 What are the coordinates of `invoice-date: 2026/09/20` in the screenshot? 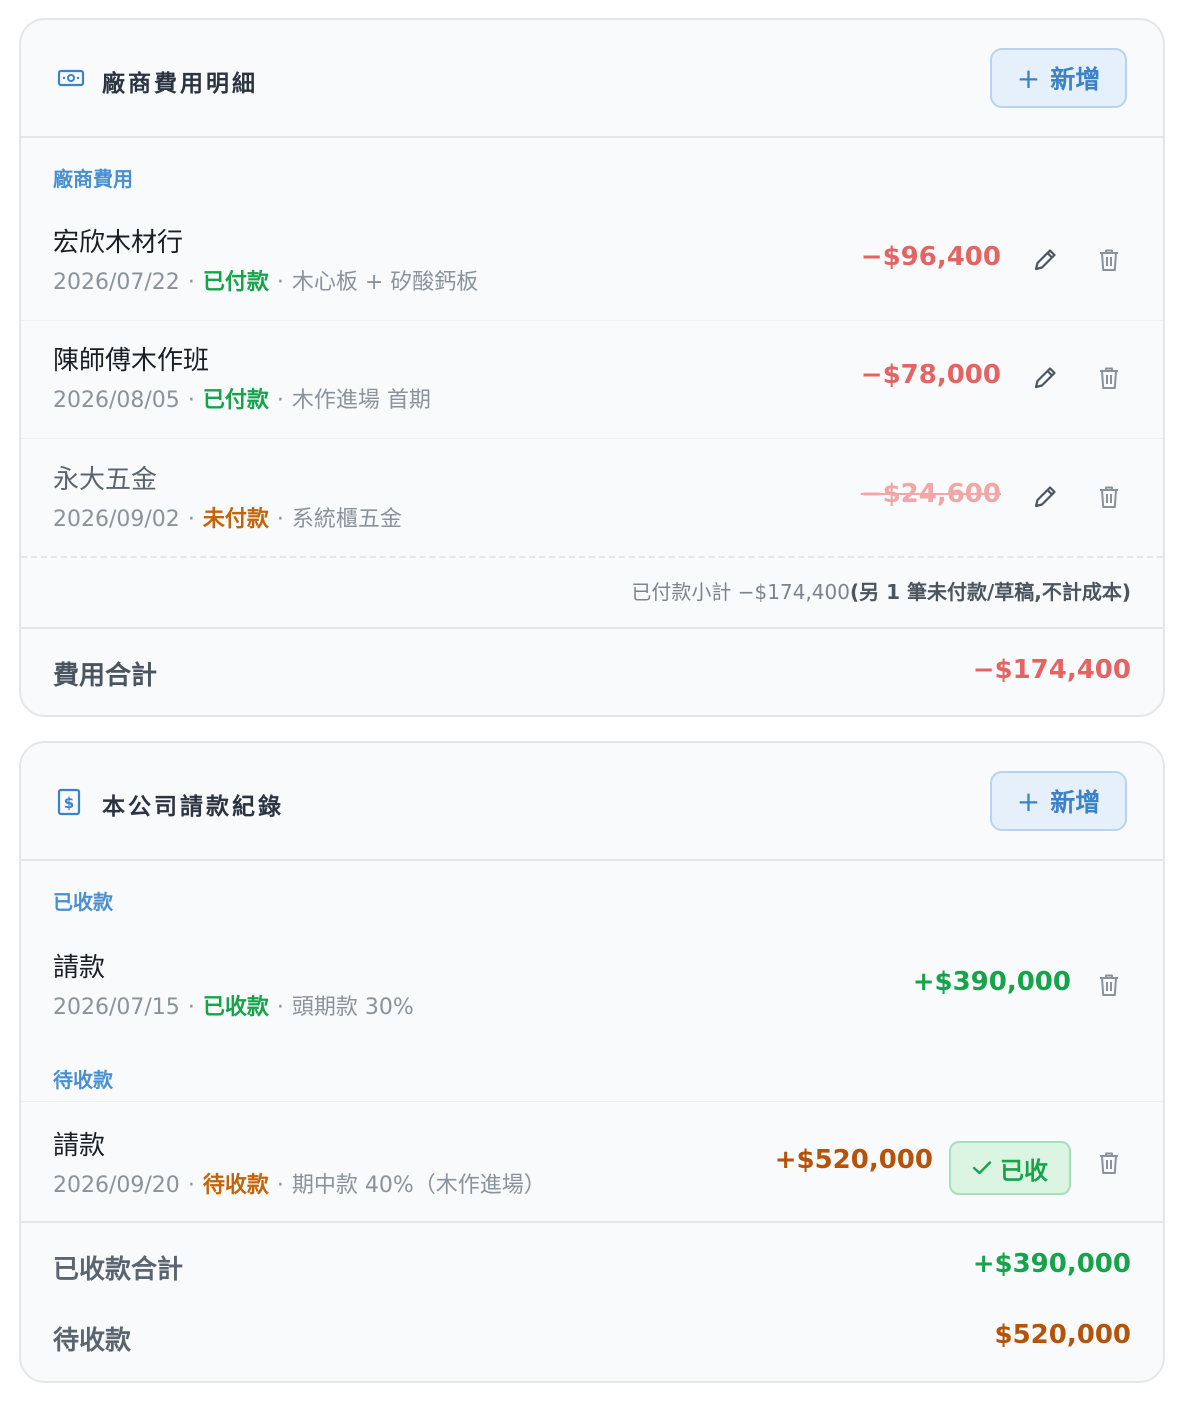 It's located at (116, 1185).